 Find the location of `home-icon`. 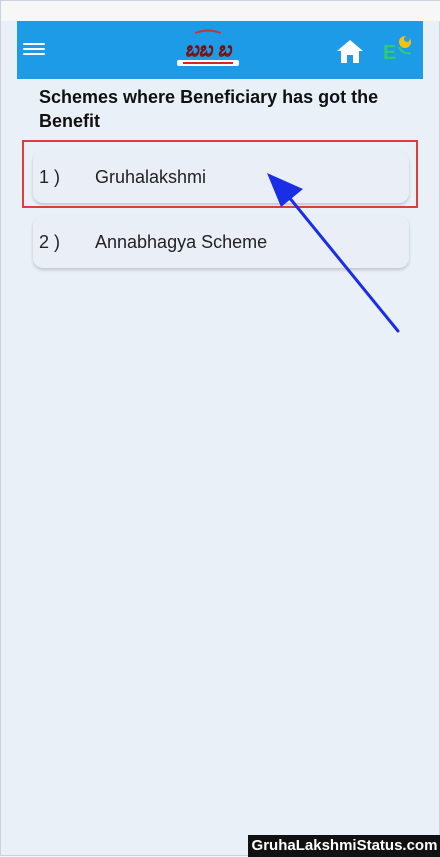

home-icon is located at coordinates (350, 51).